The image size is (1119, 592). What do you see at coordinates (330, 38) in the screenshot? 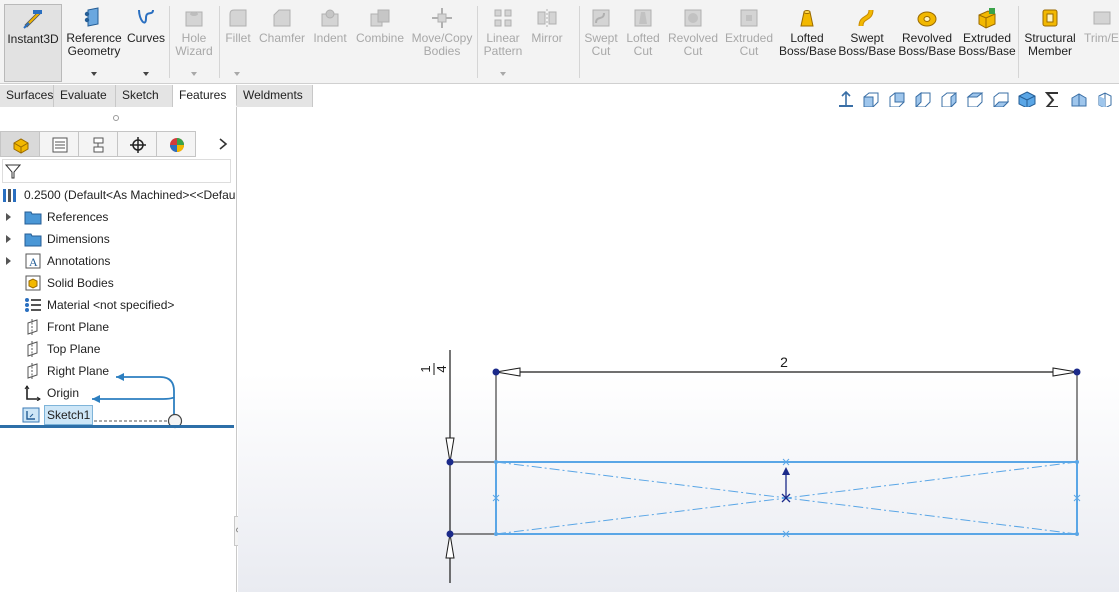
I see `indent-label: Indent` at bounding box center [330, 38].